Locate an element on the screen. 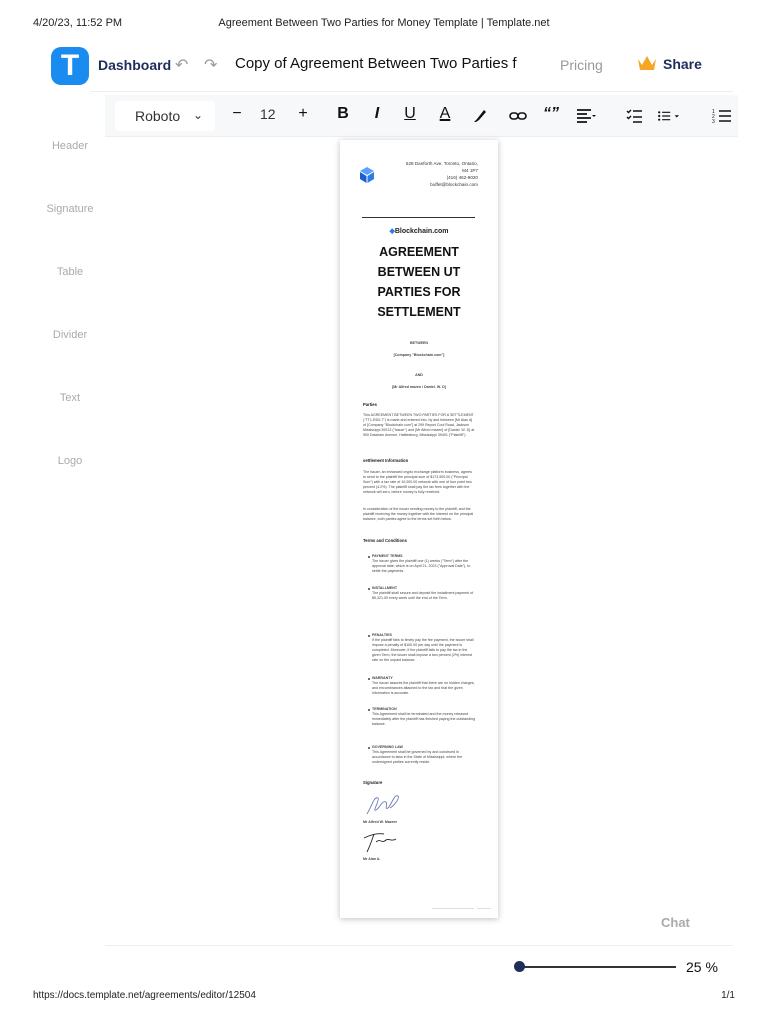  brand-name: ◆Blockchain.com is located at coordinates (419, 231).